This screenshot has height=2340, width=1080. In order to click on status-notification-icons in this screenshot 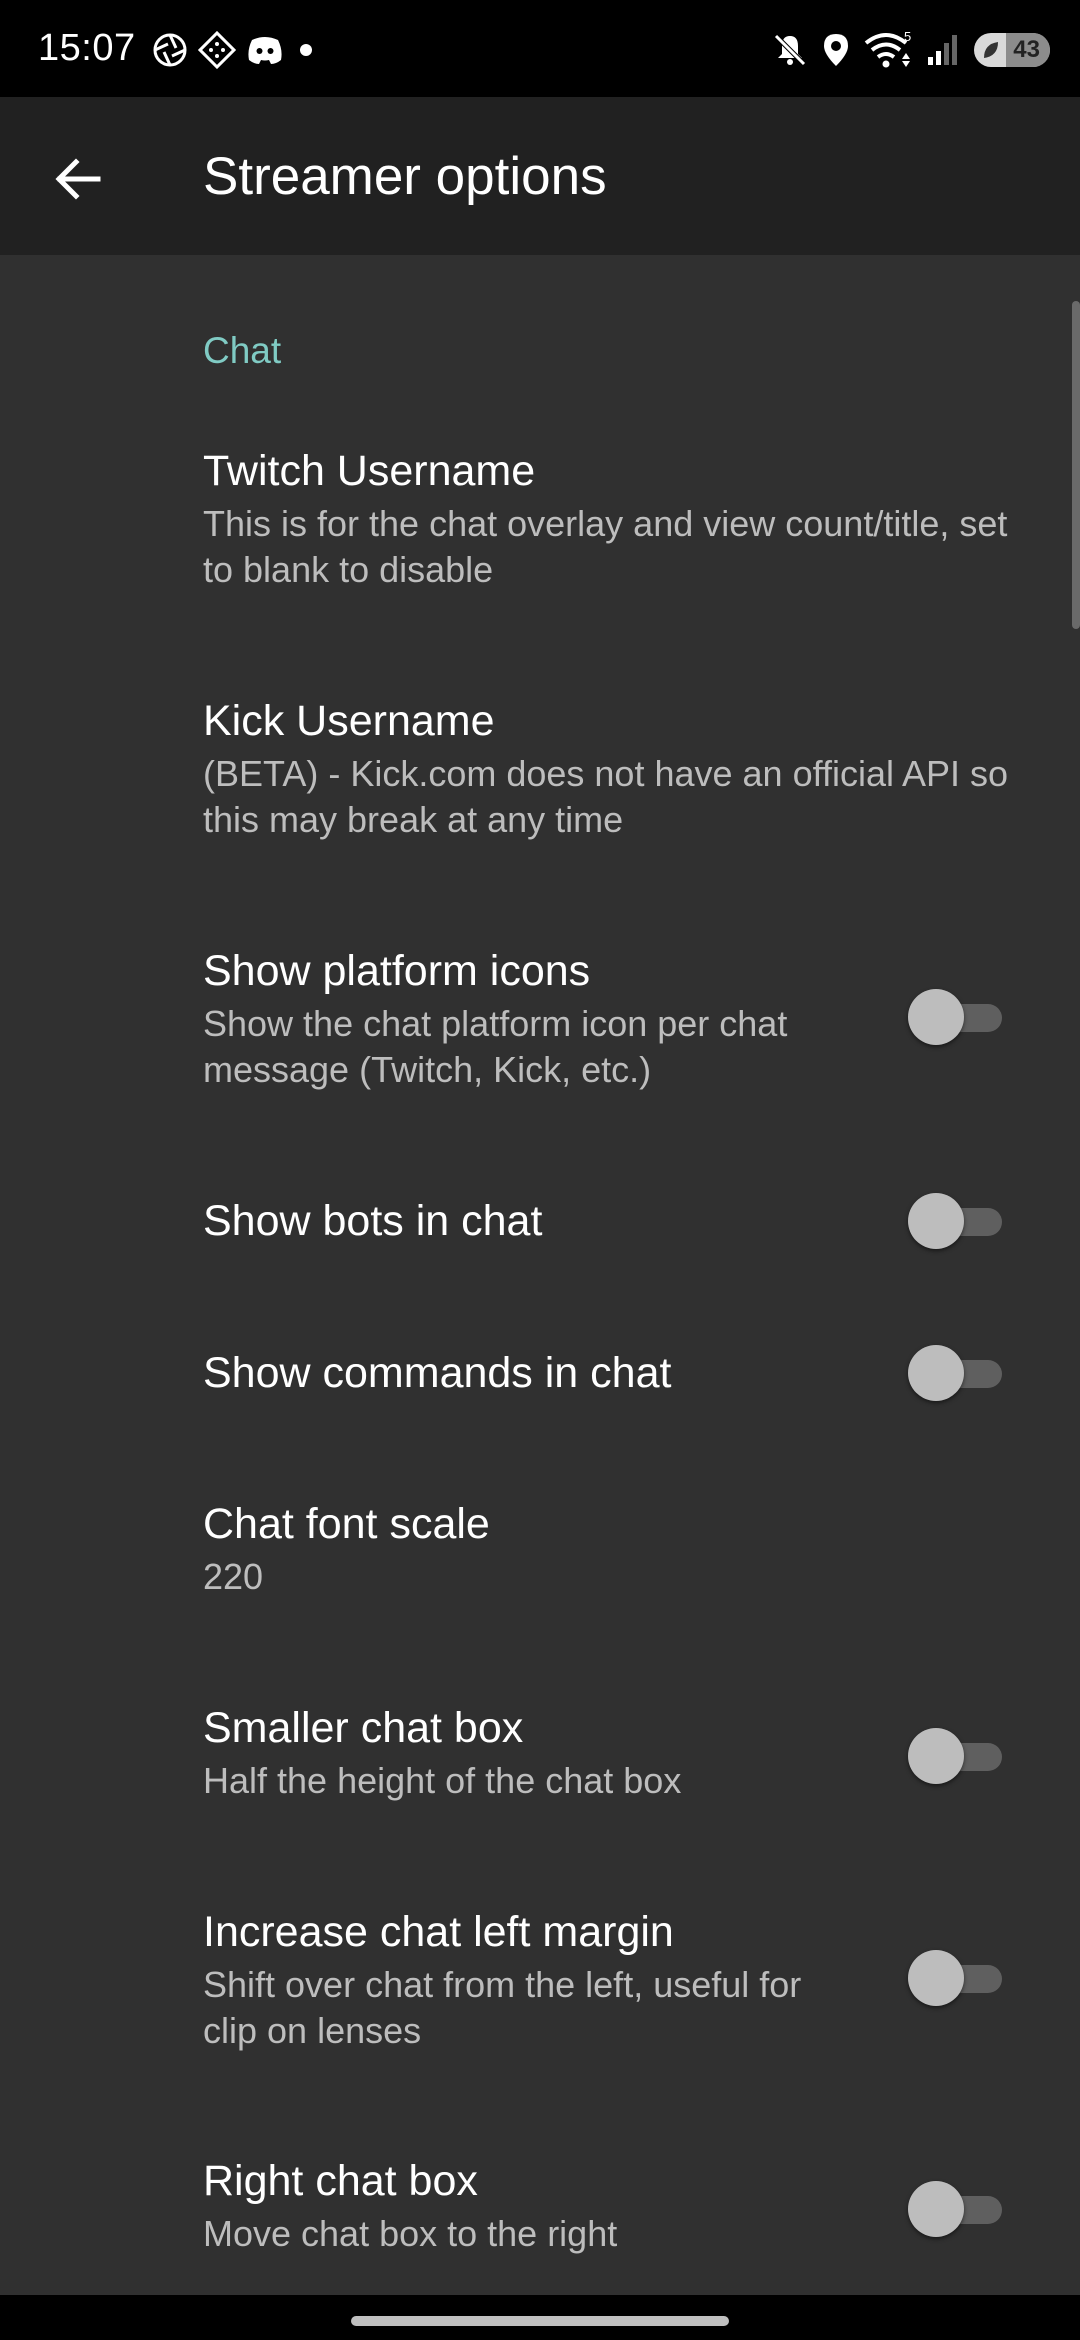, I will do `click(235, 50)`.